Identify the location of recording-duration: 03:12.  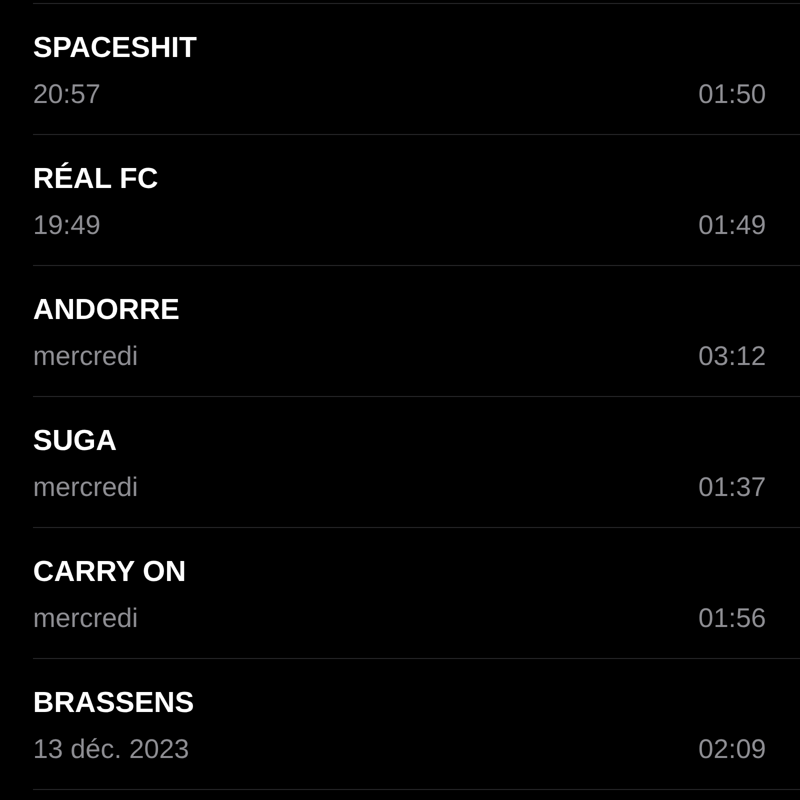
(732, 356).